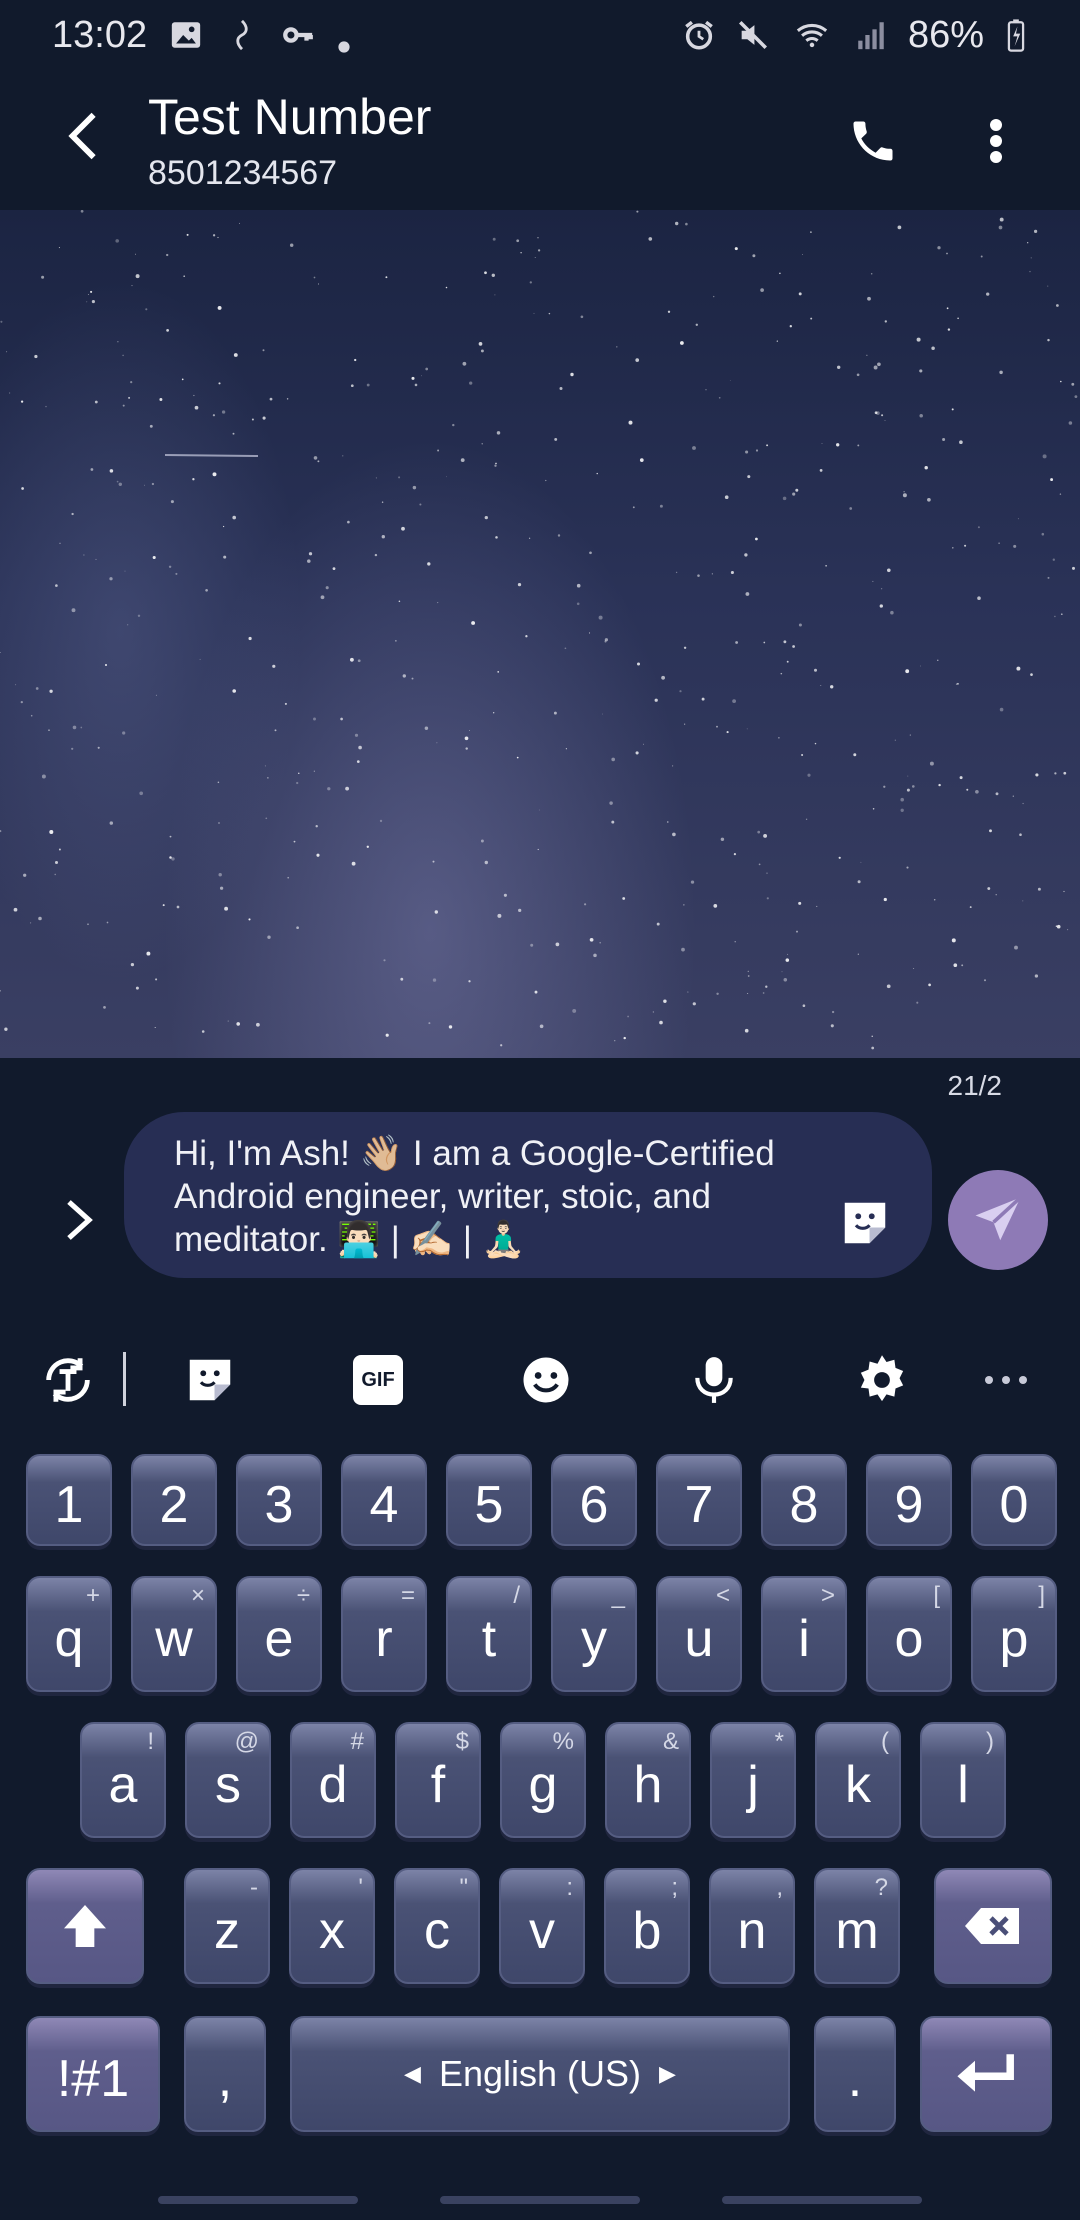 This screenshot has width=1080, height=2220. What do you see at coordinates (909, 1500) in the screenshot?
I see `key-9: 9` at bounding box center [909, 1500].